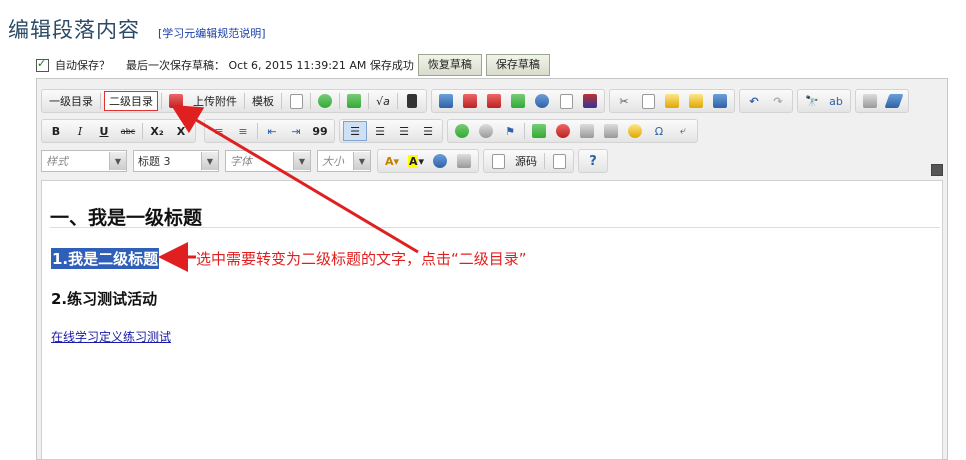 The width and height of the screenshot is (966, 460). What do you see at coordinates (111, 336) in the screenshot?
I see `exercise-link: 在线学习定义练习测试` at bounding box center [111, 336].